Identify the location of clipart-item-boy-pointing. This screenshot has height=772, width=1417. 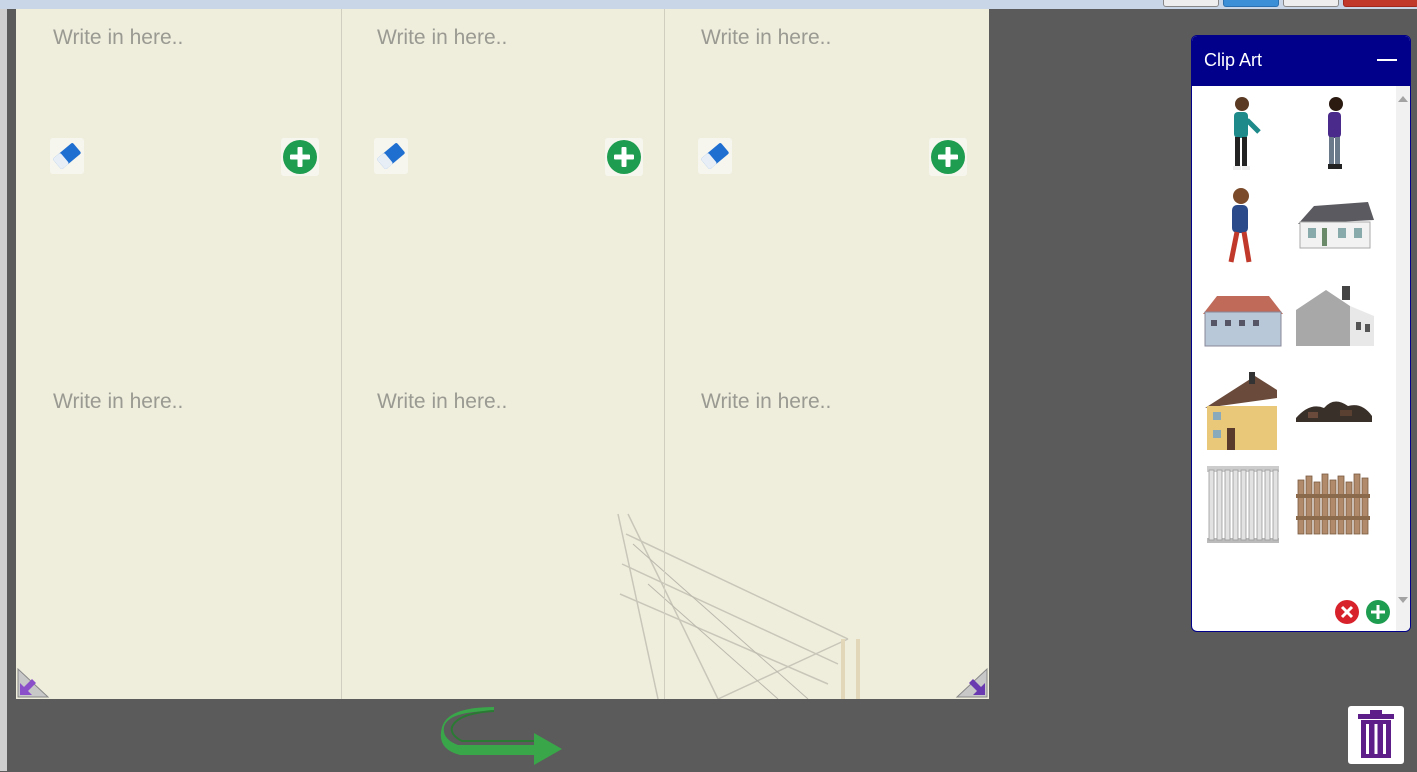
(1240, 135).